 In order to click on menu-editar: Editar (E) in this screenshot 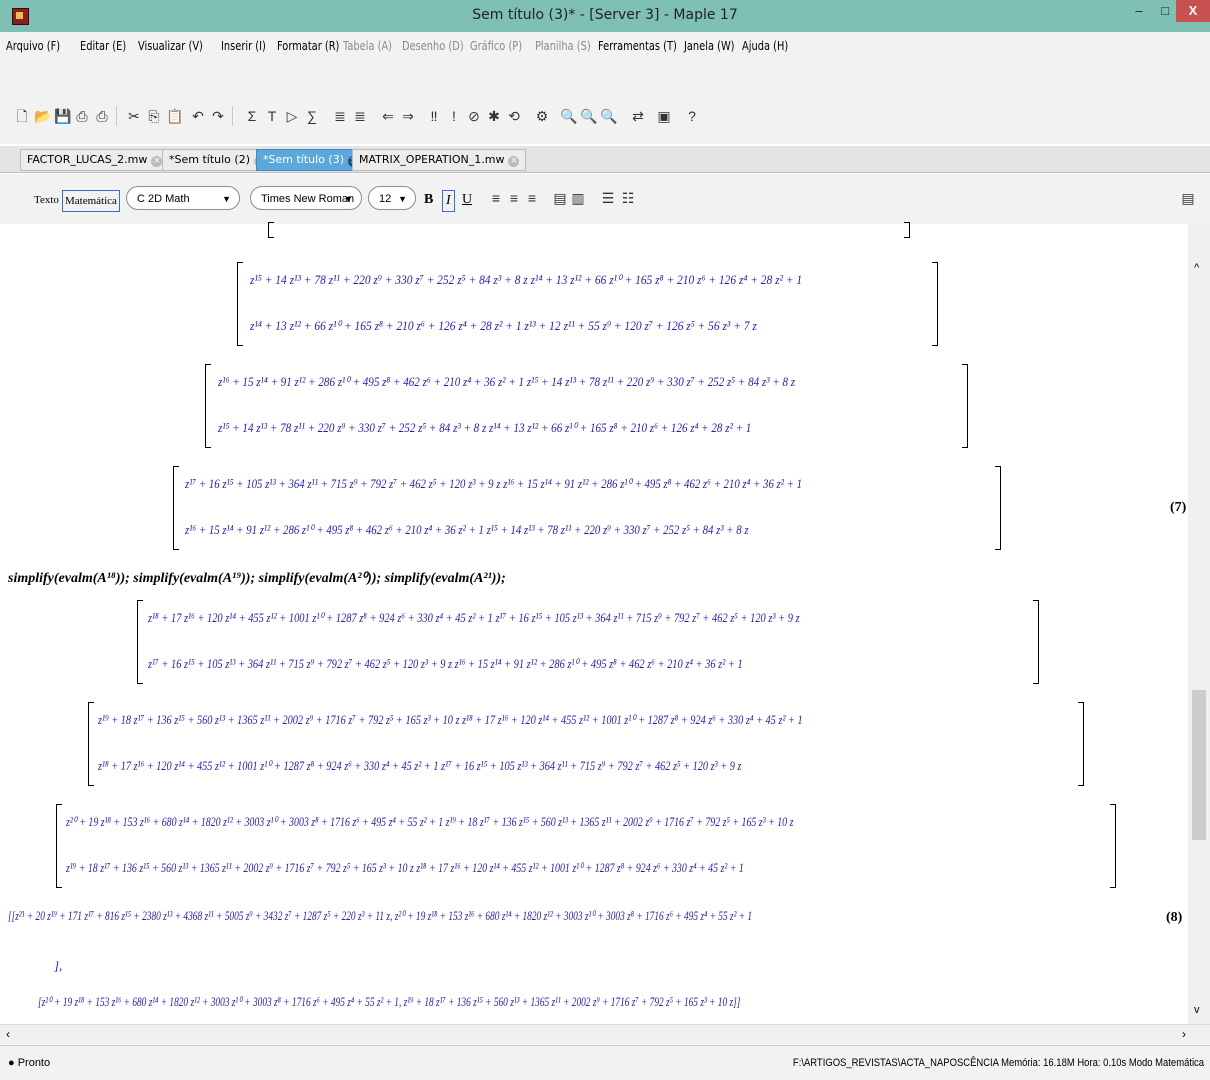, I will do `click(103, 46)`.